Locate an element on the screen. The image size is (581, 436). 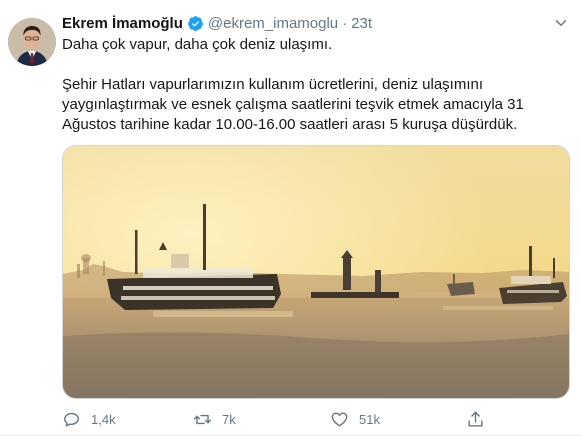
share-icon is located at coordinates (475, 419).